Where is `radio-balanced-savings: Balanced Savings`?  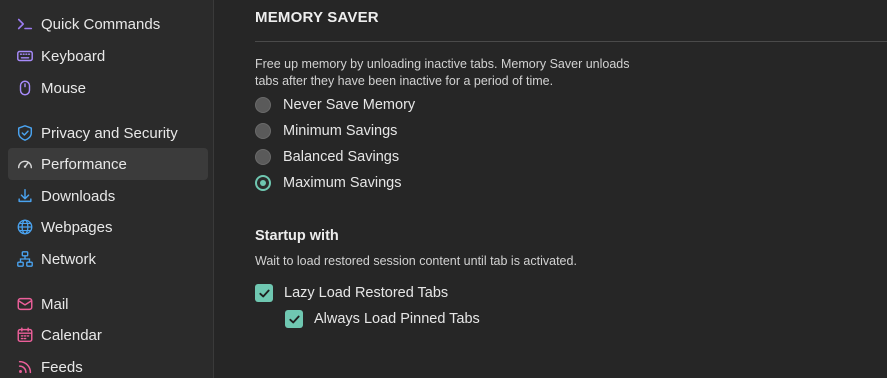
radio-balanced-savings: Balanced Savings is located at coordinates (327, 157).